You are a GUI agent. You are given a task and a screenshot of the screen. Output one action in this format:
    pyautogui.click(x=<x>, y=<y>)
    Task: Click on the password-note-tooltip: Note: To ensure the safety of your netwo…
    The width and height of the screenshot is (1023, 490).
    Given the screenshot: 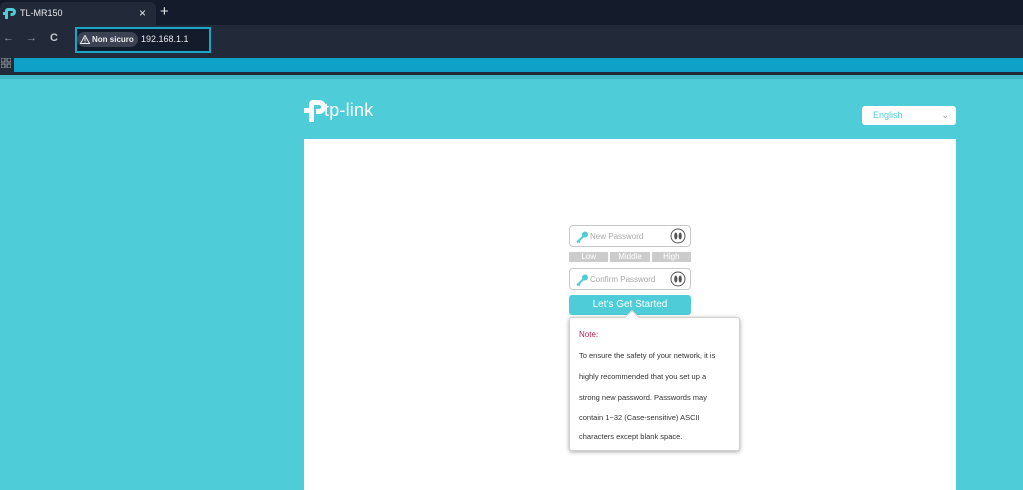 What is the action you would take?
    pyautogui.click(x=654, y=380)
    